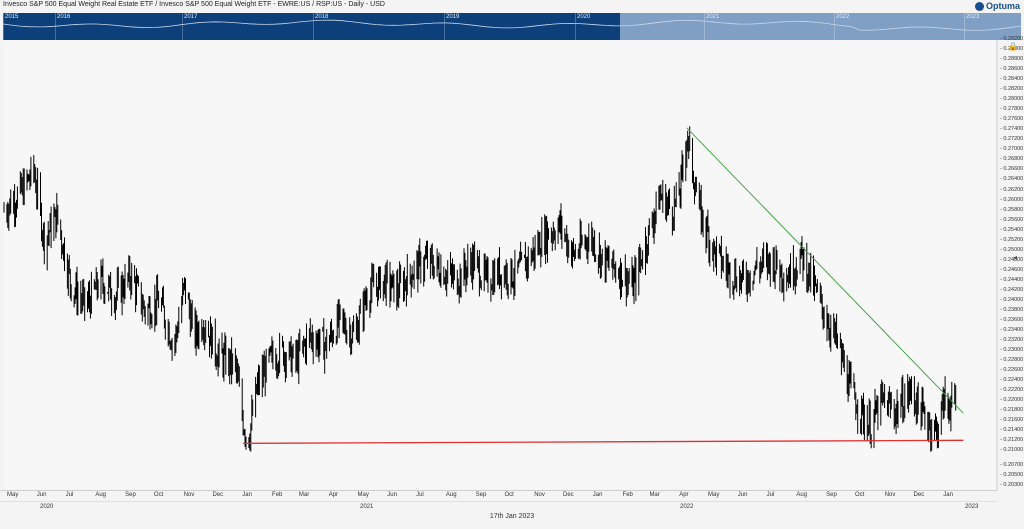 This screenshot has height=529, width=1024. What do you see at coordinates (1012, 269) in the screenshot?
I see `y-tick-label: - 0.24600` at bounding box center [1012, 269].